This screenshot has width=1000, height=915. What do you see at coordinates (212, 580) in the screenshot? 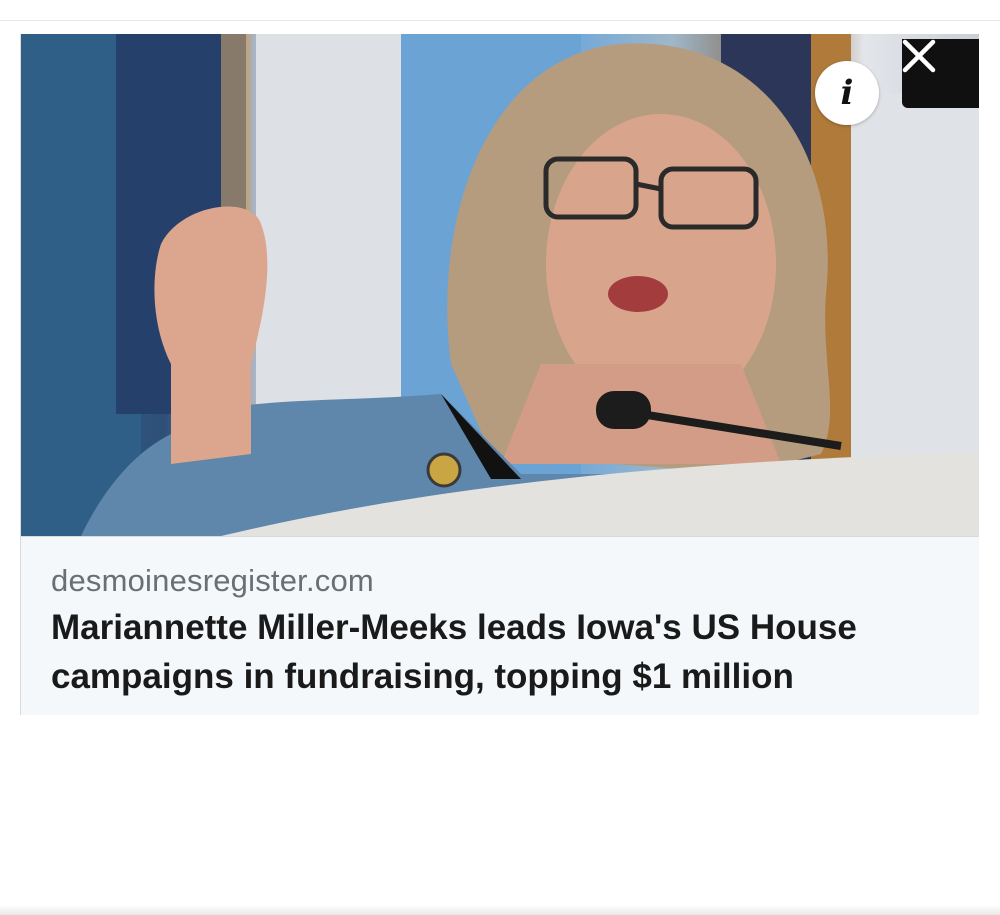
I see `source-domain: desmoinesregister.com` at bounding box center [212, 580].